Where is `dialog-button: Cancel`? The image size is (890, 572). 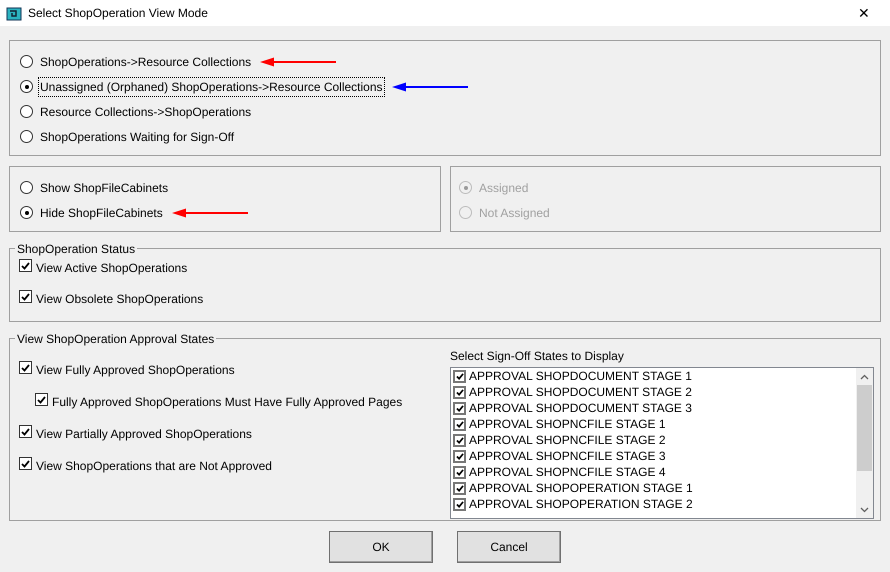 dialog-button: Cancel is located at coordinates (509, 547).